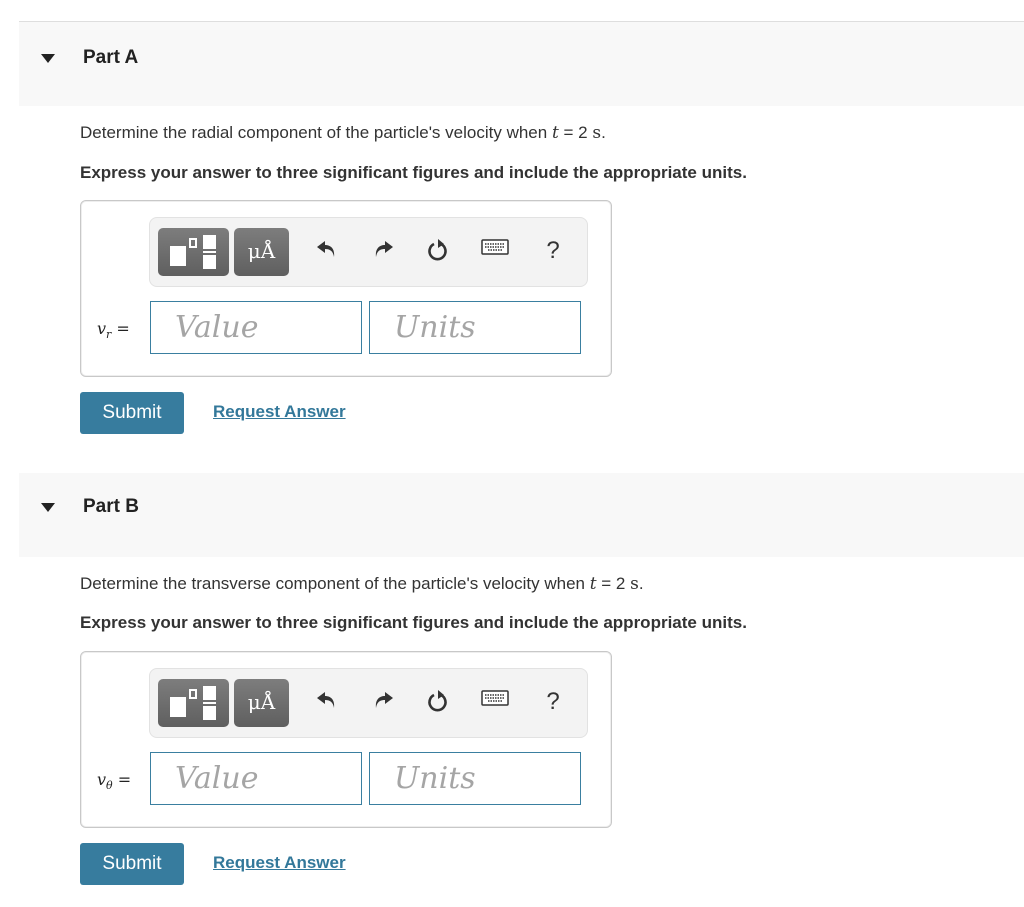 The width and height of the screenshot is (1024, 907). Describe the element at coordinates (521, 63) in the screenshot. I see `part-a-header: Part A` at that location.